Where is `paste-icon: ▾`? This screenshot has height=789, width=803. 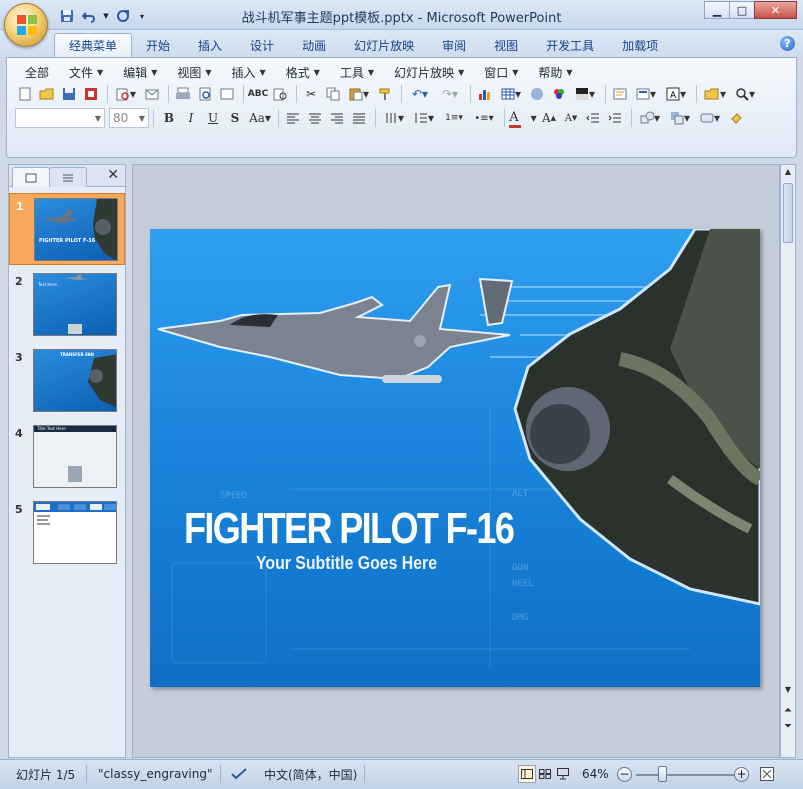 paste-icon: ▾ is located at coordinates (359, 94).